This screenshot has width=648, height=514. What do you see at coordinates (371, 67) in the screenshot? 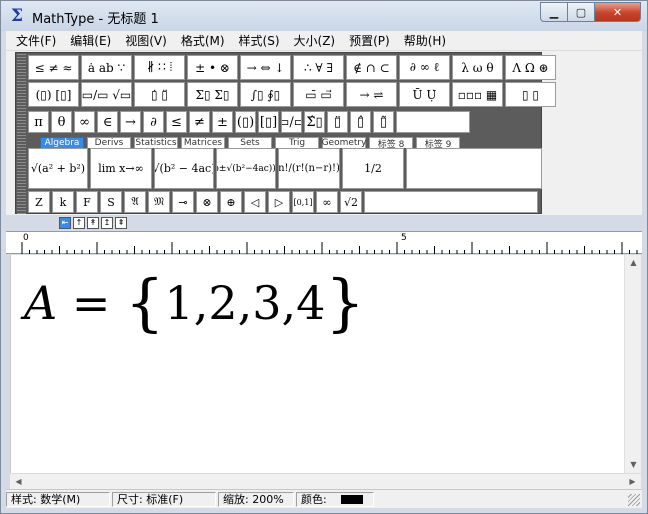
I see `set-theory-symbols-button: ∉ ∩ ⊂` at bounding box center [371, 67].